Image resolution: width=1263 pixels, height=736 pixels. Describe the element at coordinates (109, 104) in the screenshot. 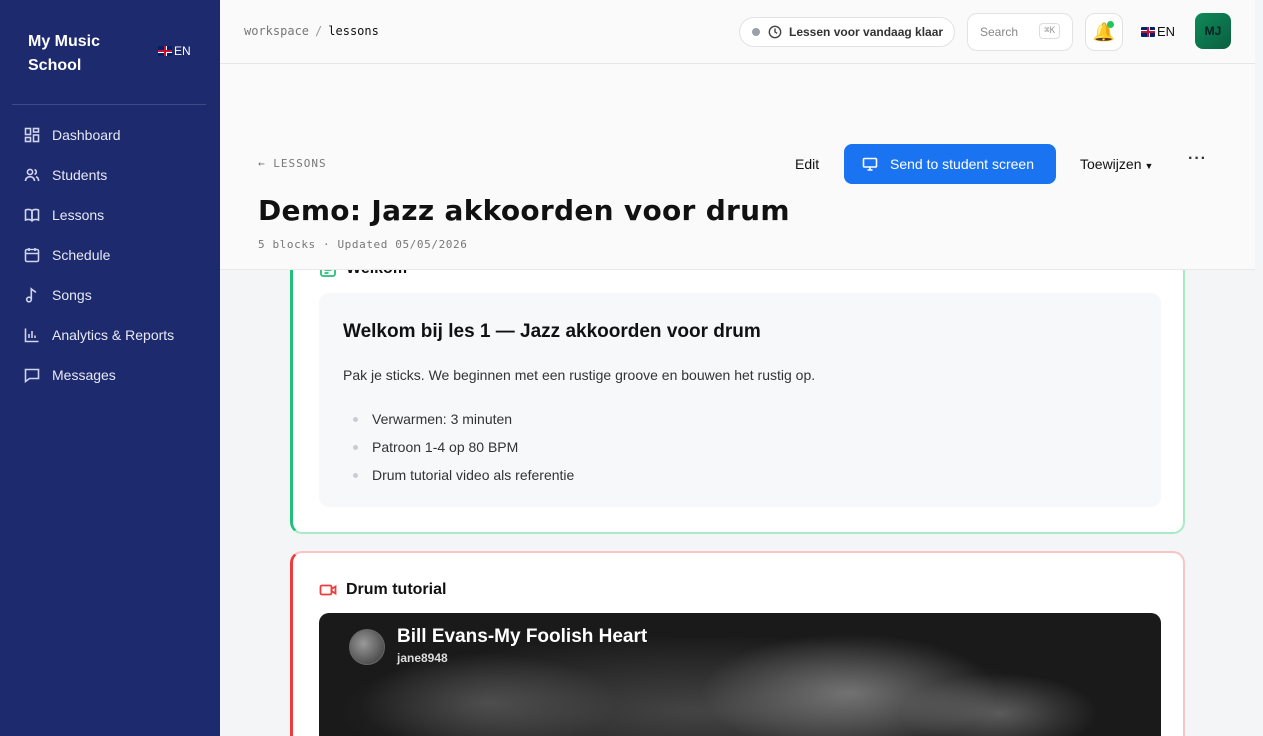

I see `sidebar-divider` at that location.